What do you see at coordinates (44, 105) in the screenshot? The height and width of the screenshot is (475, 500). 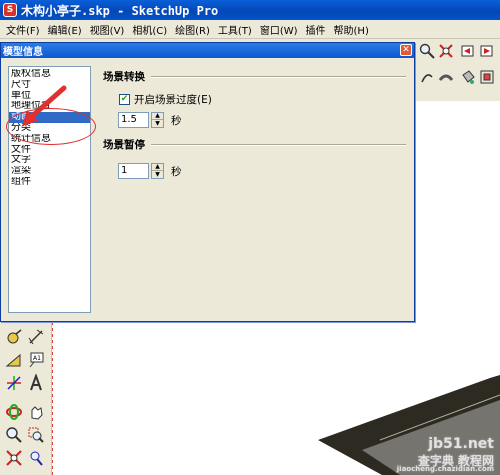 I see `annotation-arrow-icon` at bounding box center [44, 105].